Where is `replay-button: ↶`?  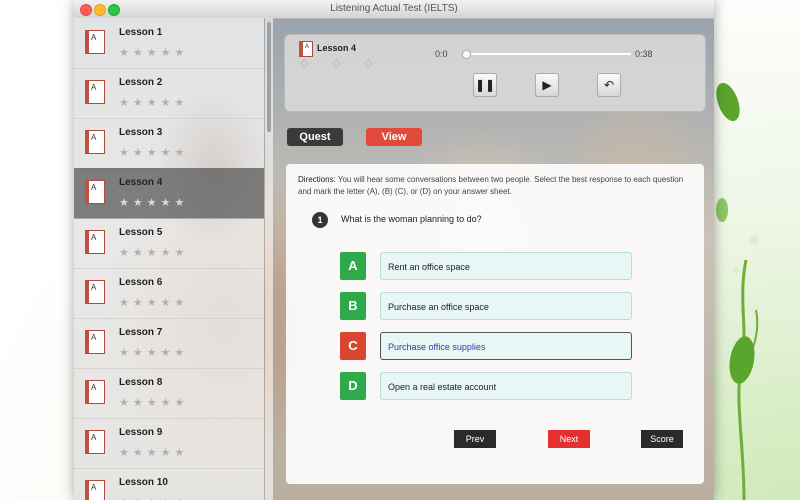
replay-button: ↶ is located at coordinates (609, 85).